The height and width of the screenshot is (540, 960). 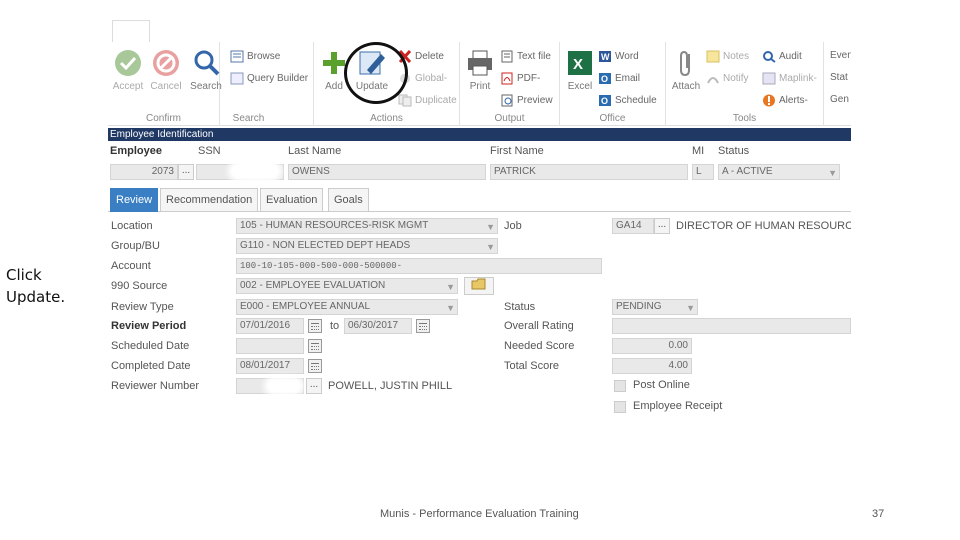 What do you see at coordinates (255, 59) in the screenshot?
I see `browse-button: Browse` at bounding box center [255, 59].